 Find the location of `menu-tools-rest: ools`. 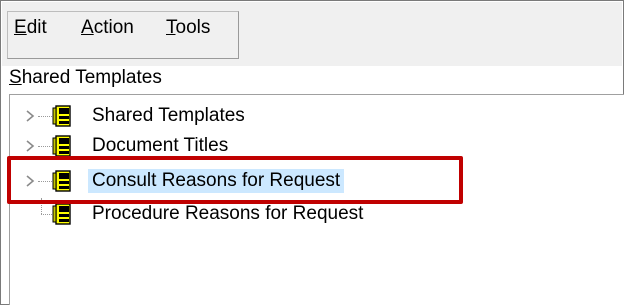

menu-tools-rest: ools is located at coordinates (193, 27).